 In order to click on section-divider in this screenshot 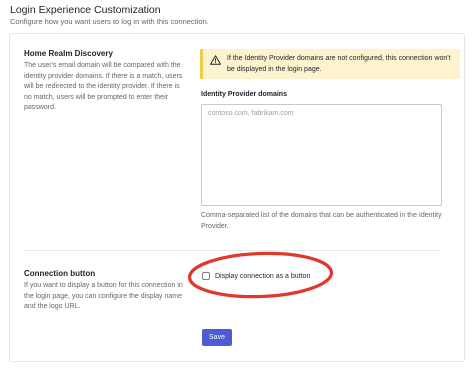, I will do `click(232, 250)`.